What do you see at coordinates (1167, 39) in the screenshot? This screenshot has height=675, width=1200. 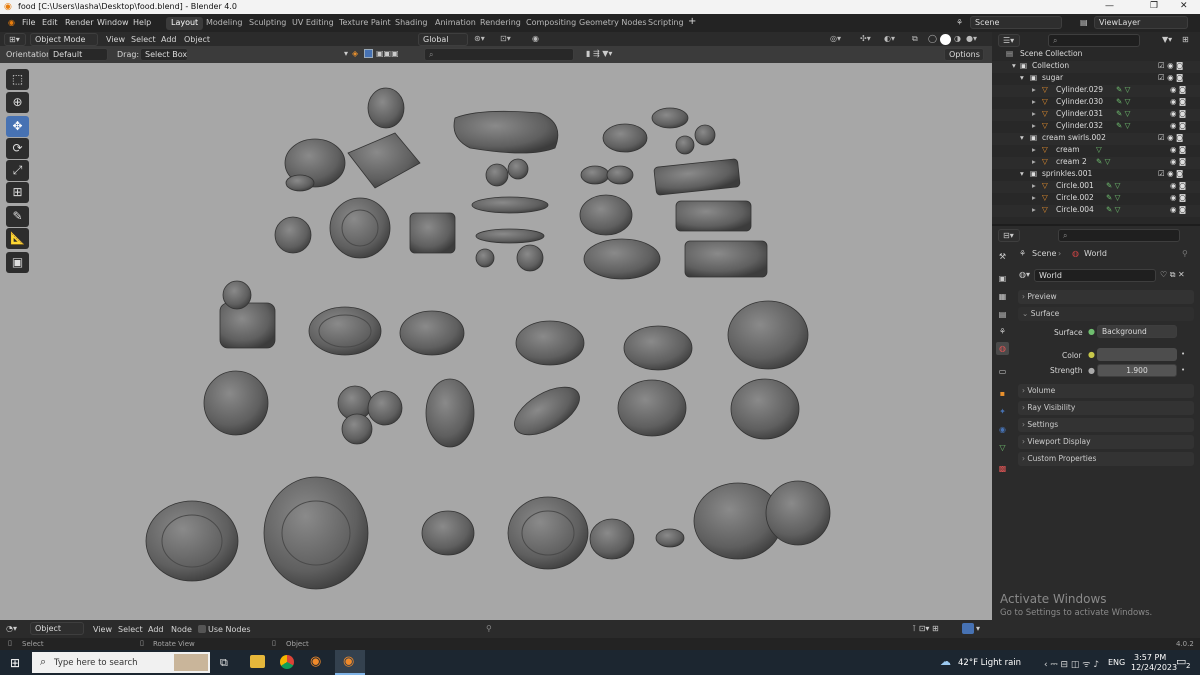 I see `filter-icon: ▼▾` at bounding box center [1167, 39].